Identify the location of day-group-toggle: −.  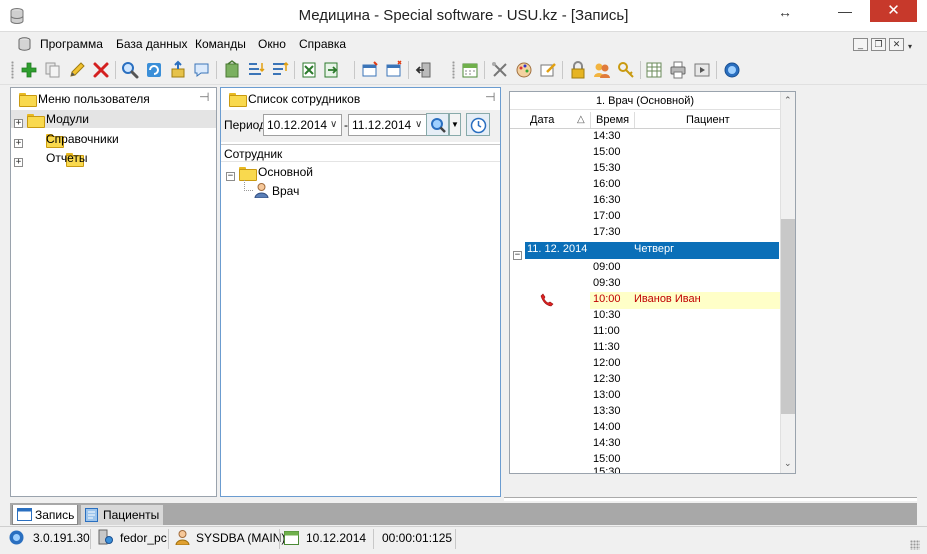
(517, 253).